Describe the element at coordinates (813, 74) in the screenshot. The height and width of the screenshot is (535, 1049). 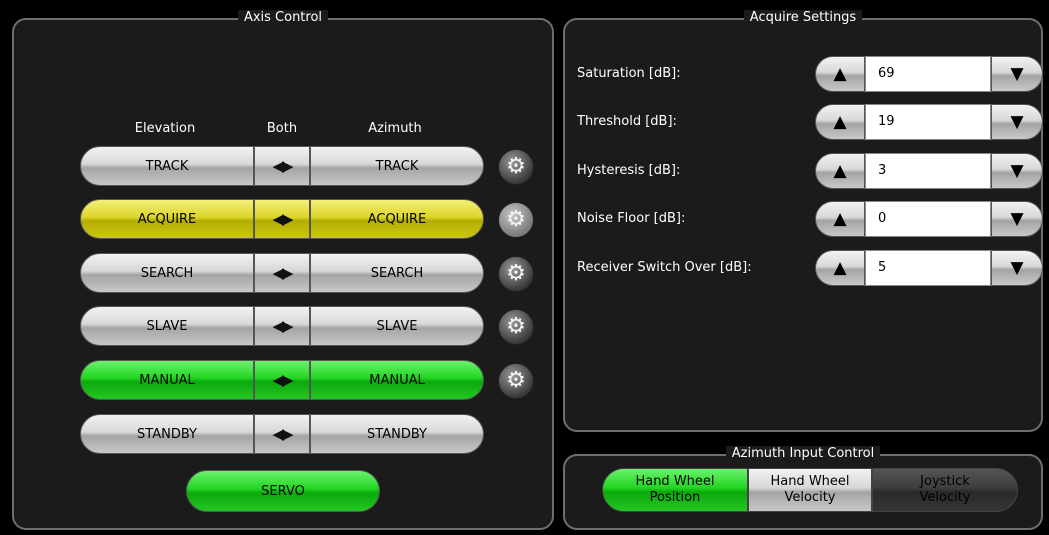
I see `saturation-row: Saturation [dB]: ▲ 69 ▼` at that location.